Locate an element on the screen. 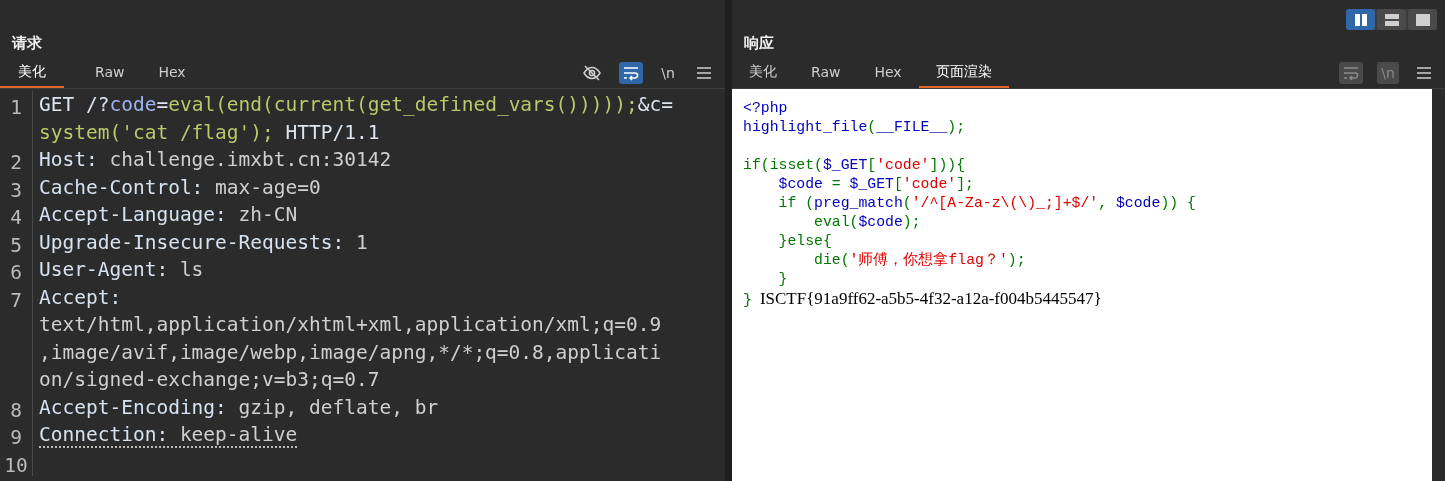 This screenshot has width=1445, height=481. code-line: Accept-Language: zh-CN is located at coordinates (168, 215).